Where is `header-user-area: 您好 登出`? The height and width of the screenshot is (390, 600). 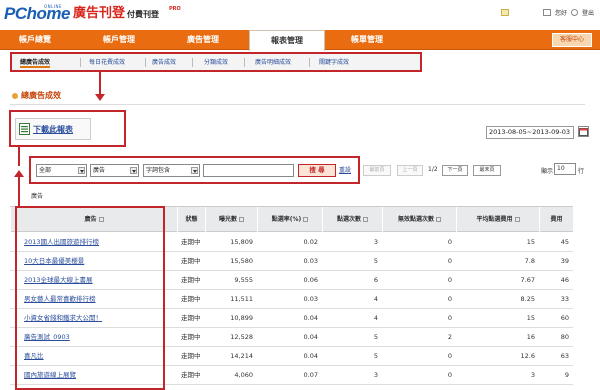
header-user-area: 您好 登出 is located at coordinates (547, 12).